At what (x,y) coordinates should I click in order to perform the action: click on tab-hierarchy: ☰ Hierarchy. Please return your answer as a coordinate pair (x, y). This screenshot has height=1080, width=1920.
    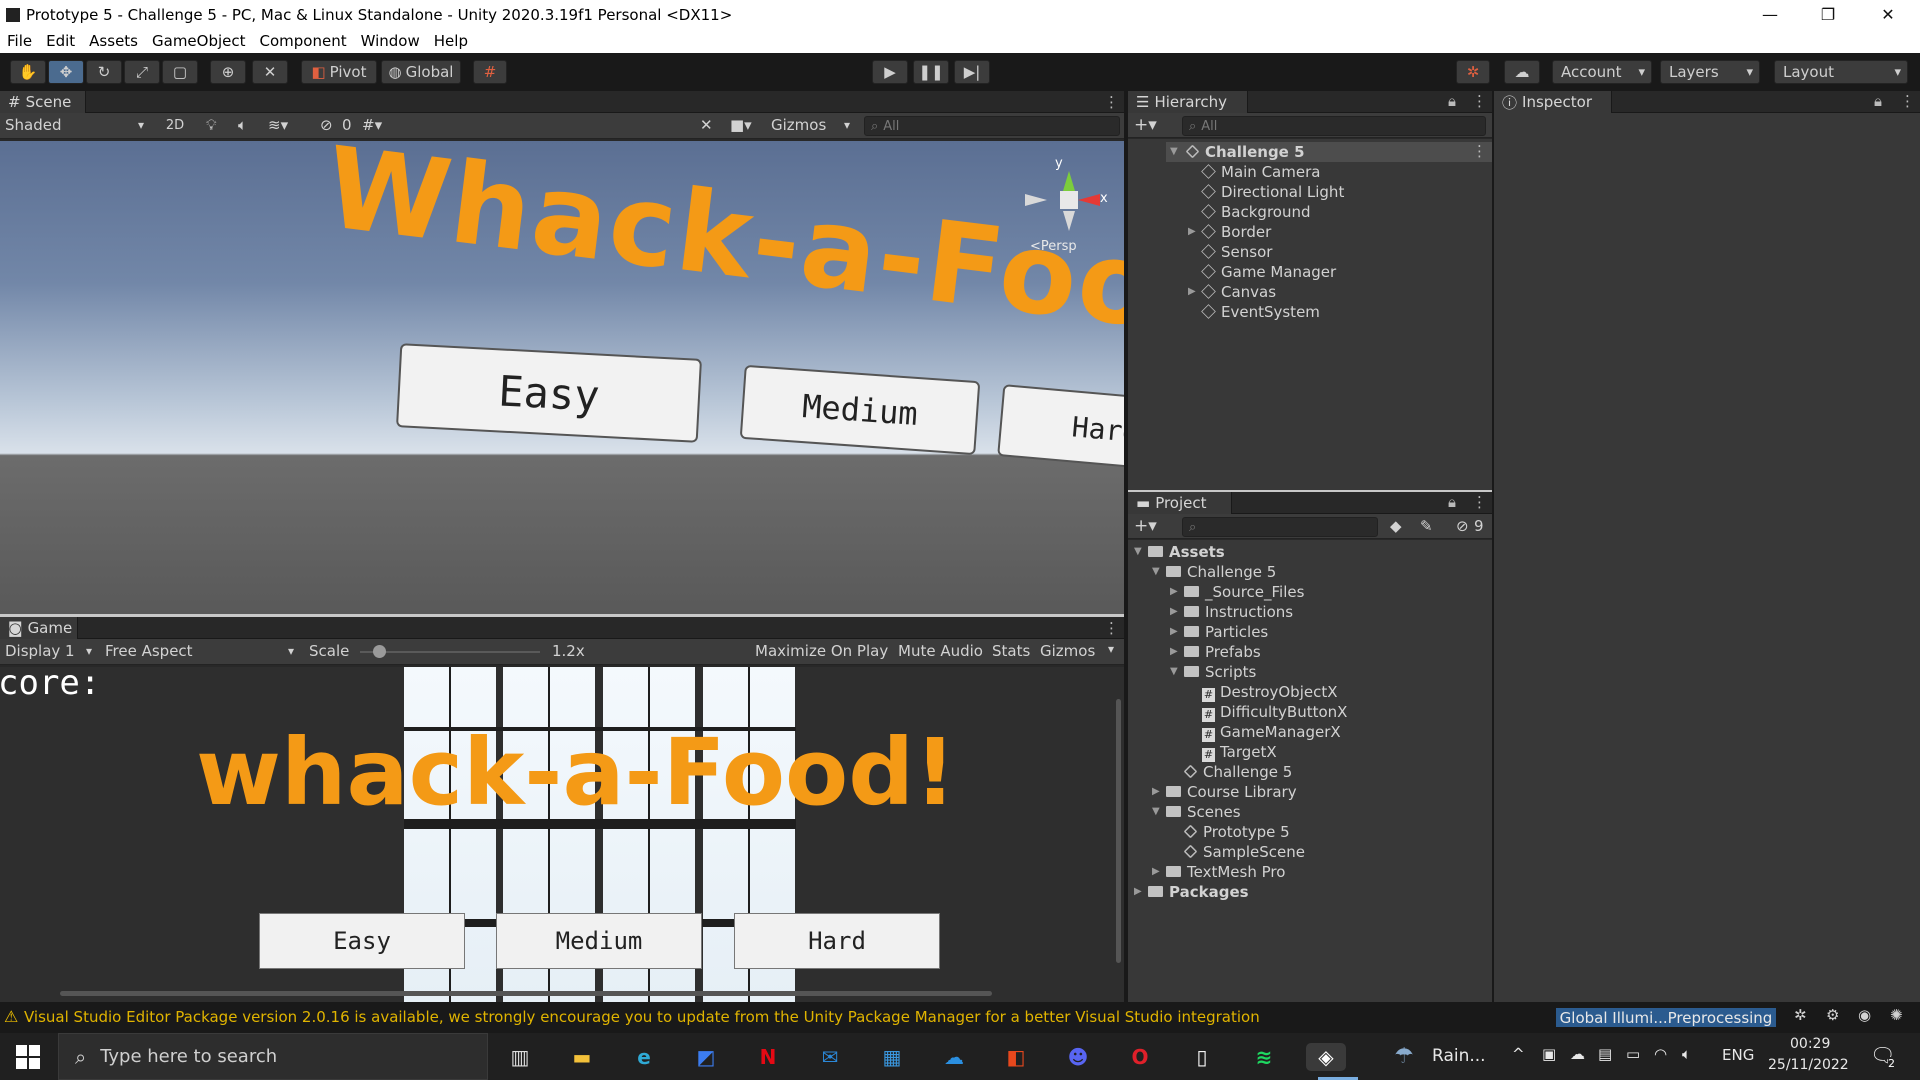
    Looking at the image, I should click on (1188, 102).